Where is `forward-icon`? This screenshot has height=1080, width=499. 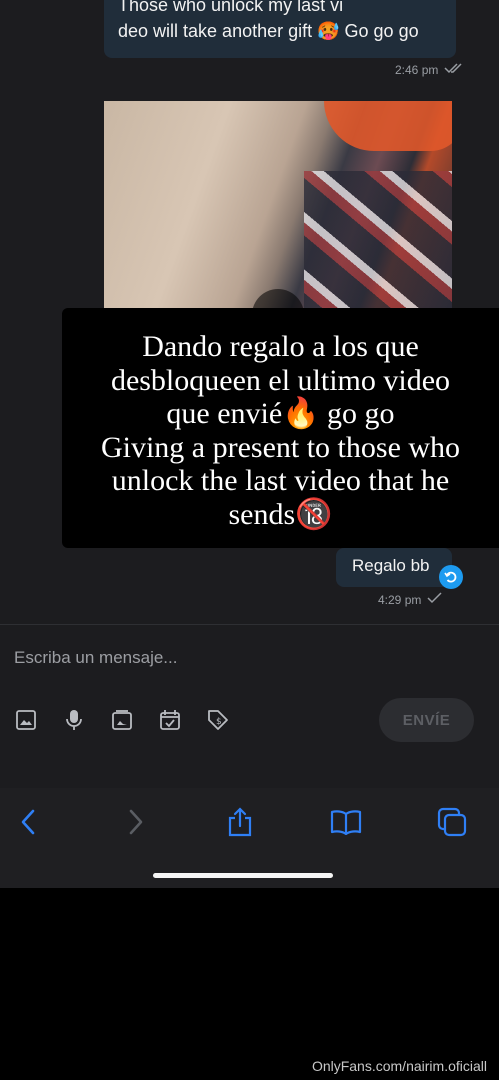 forward-icon is located at coordinates (136, 822).